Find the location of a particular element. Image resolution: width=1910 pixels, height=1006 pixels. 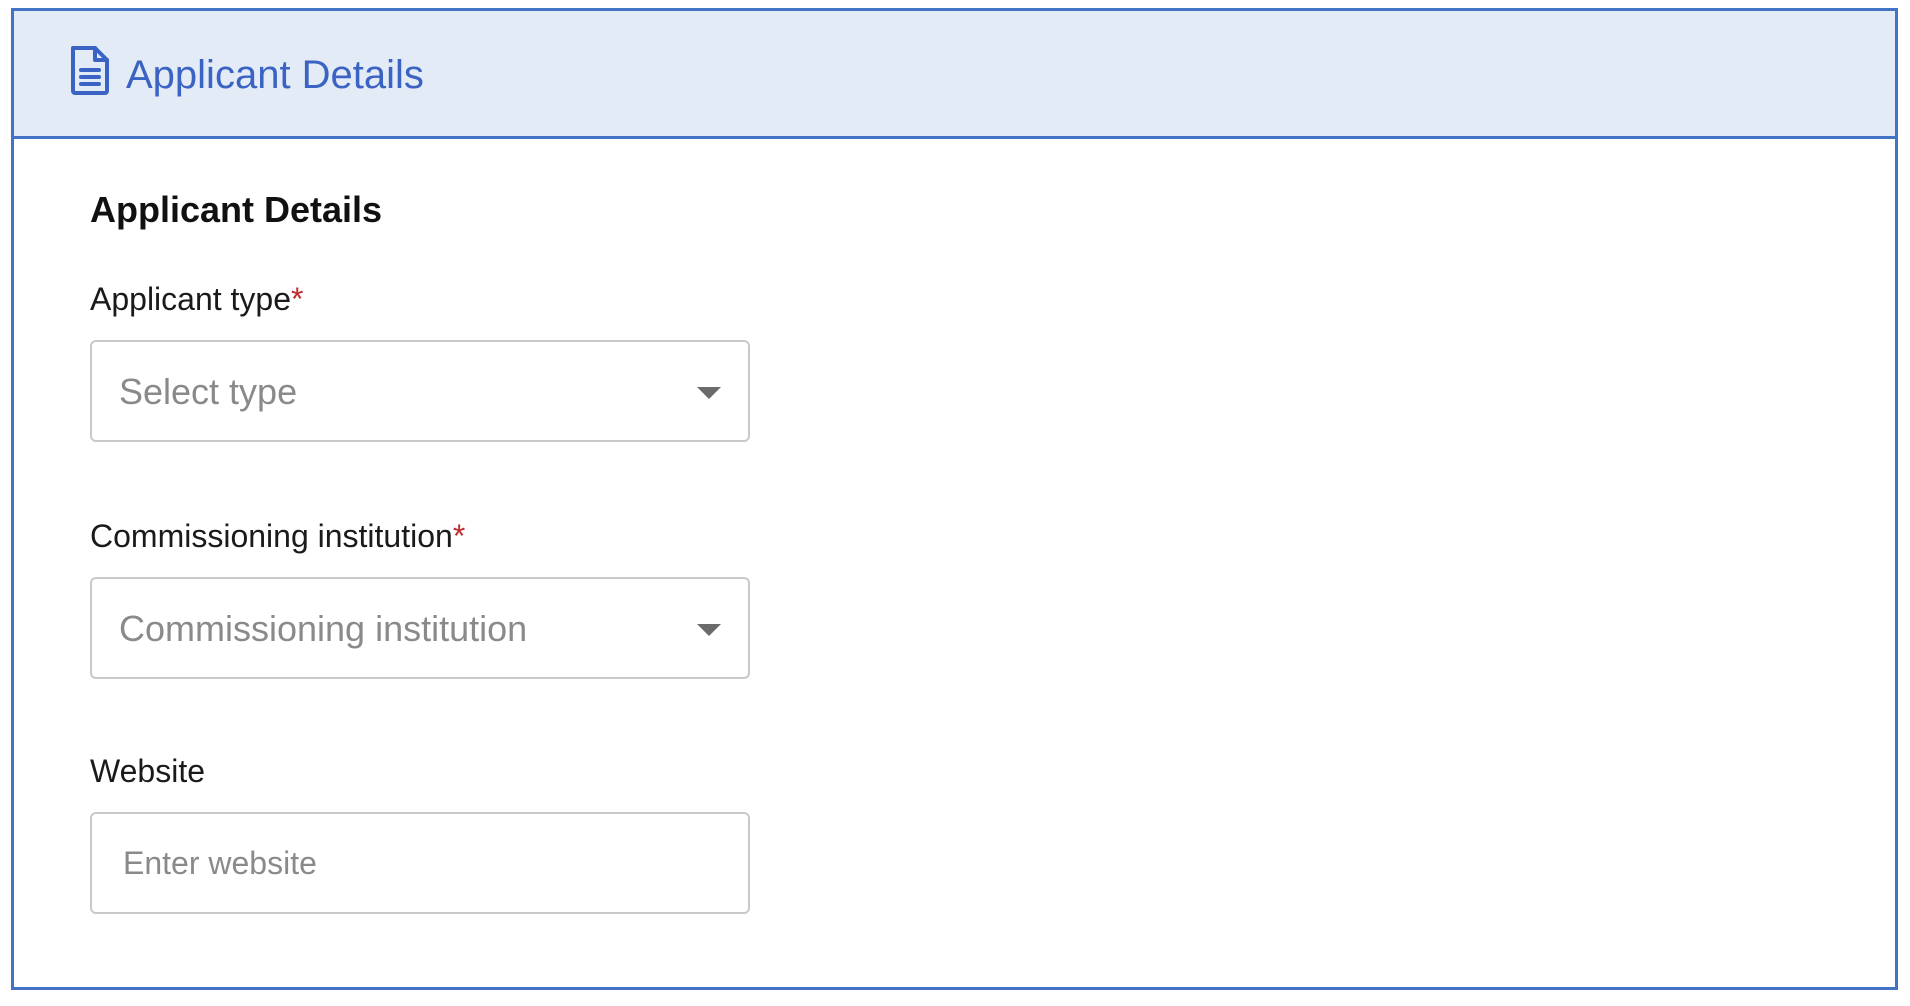

website-label: Website is located at coordinates (148, 771).